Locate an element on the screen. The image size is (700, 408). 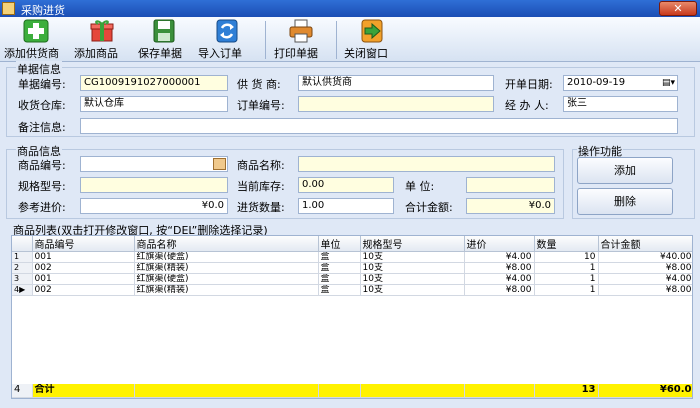
doc-info-title: 单据信息 is located at coordinates (39, 69).